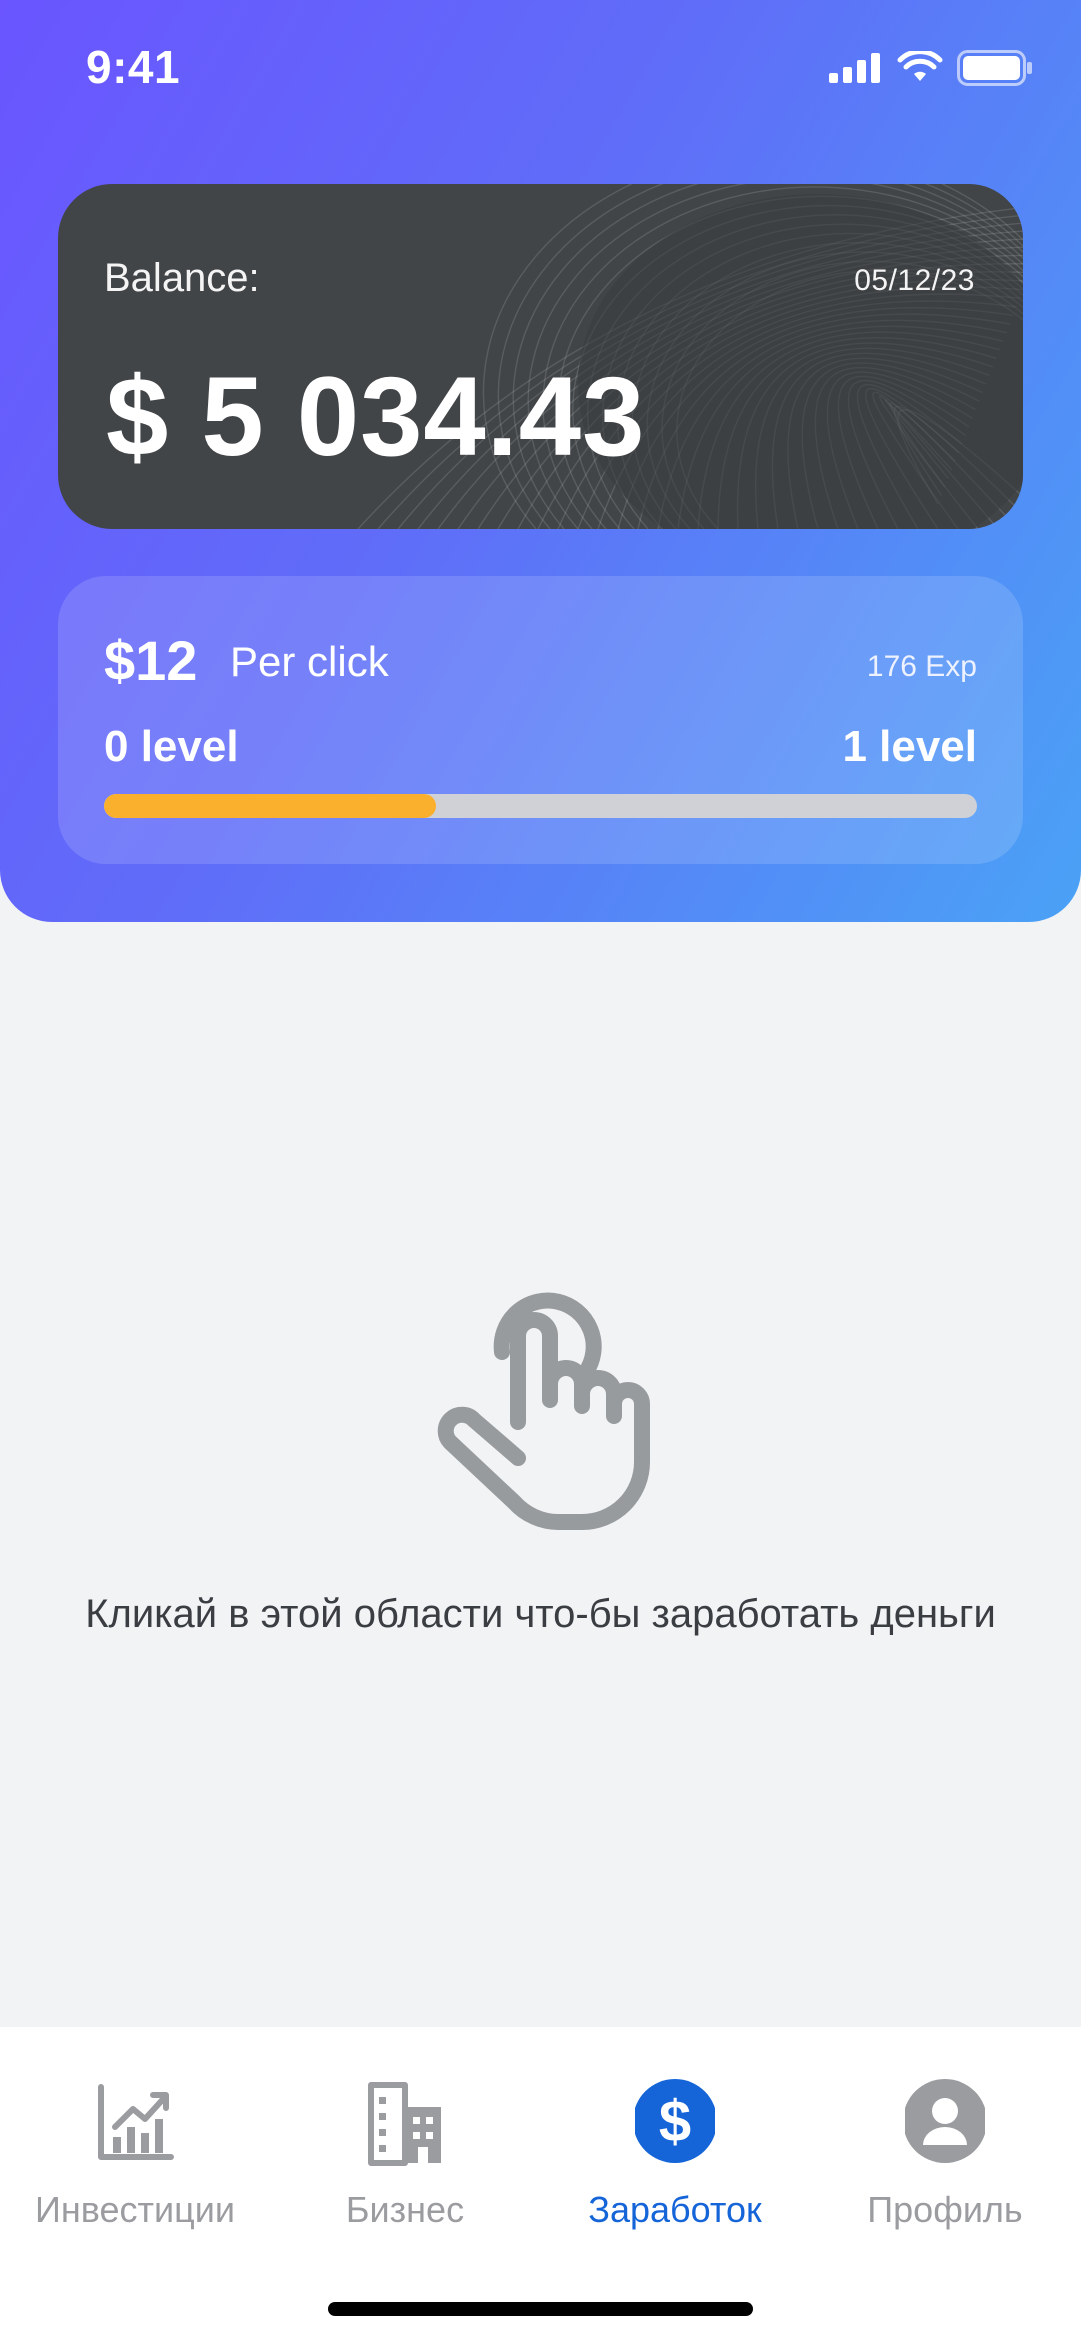 The image size is (1081, 2340). I want to click on building-icon, so click(404, 2124).